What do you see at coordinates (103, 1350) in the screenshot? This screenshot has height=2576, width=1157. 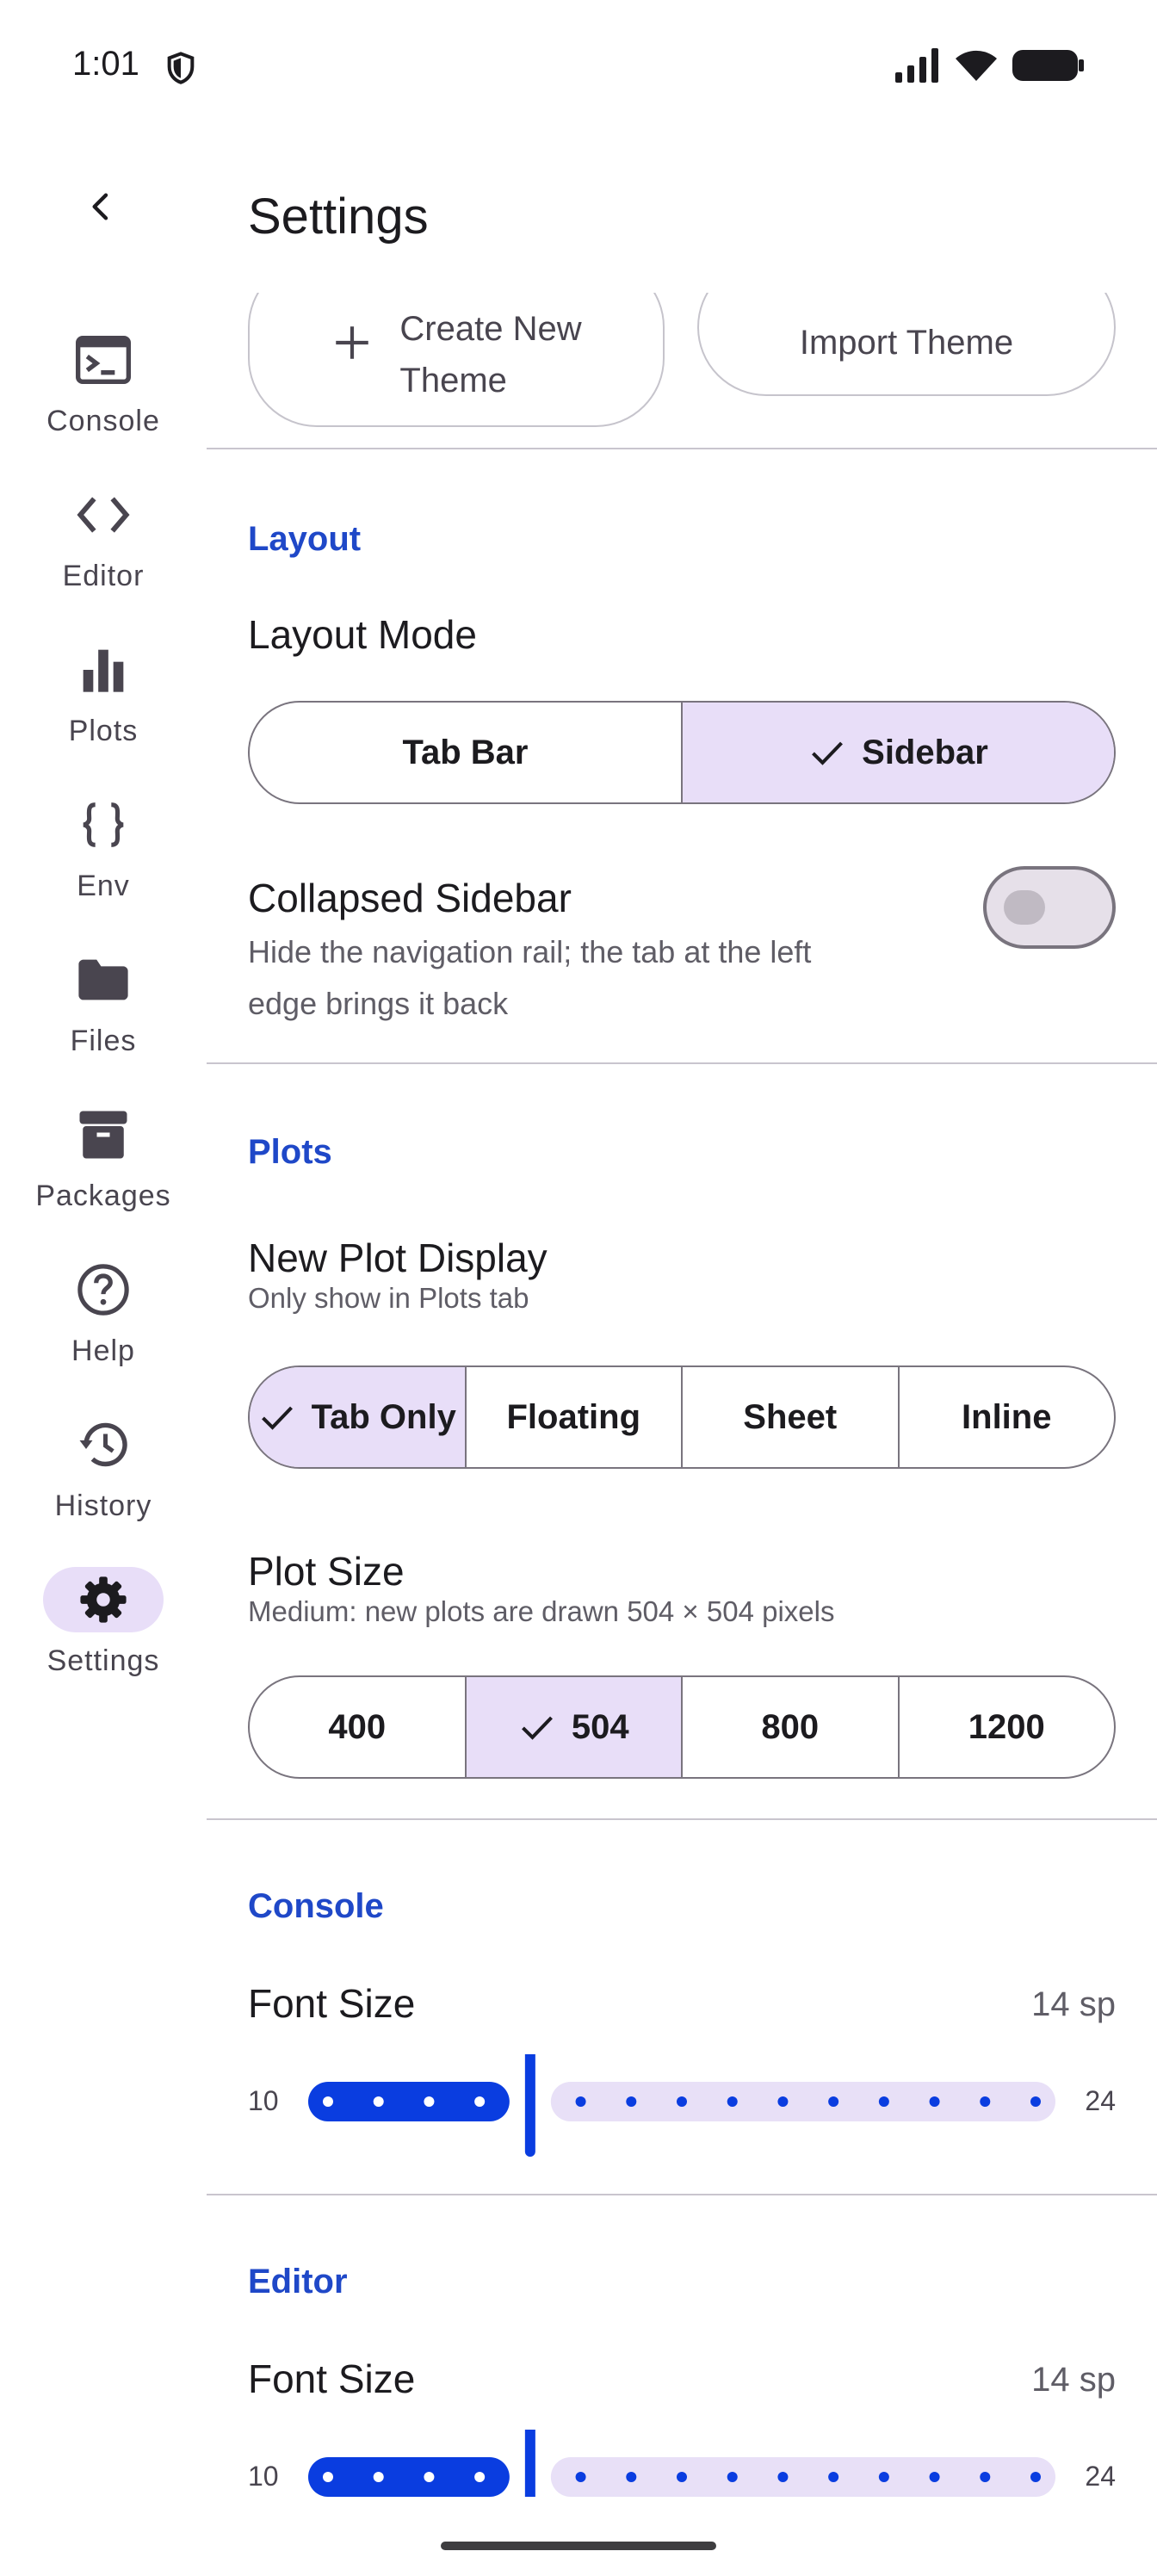 I see `nav-label: Help` at bounding box center [103, 1350].